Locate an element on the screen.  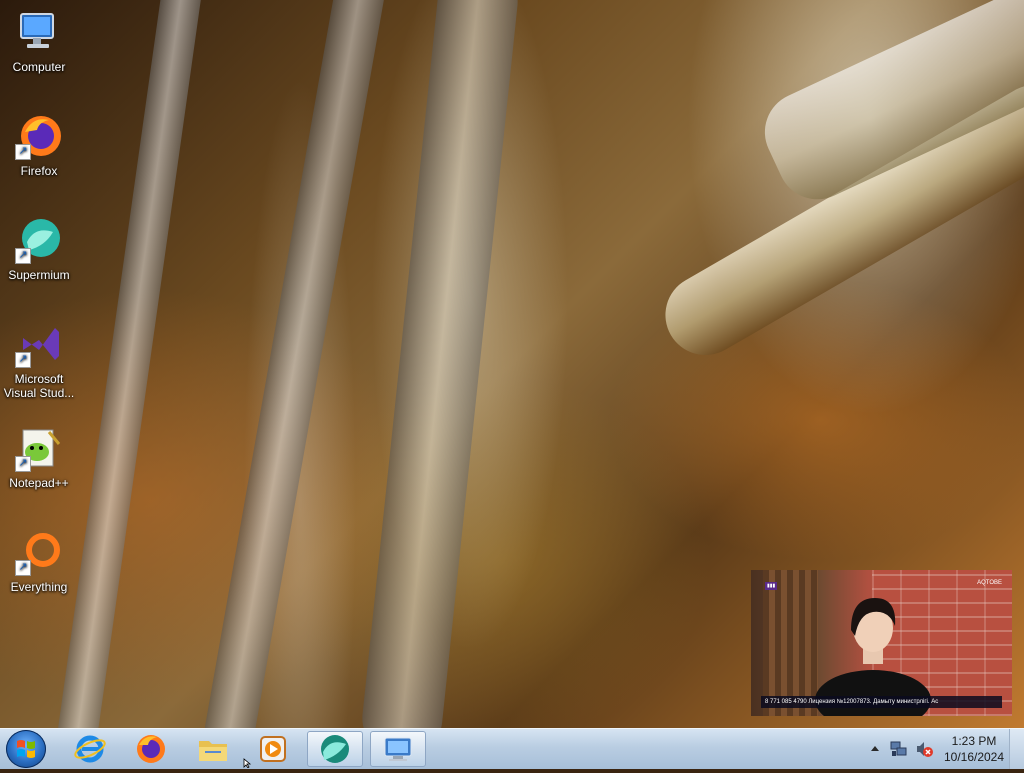
desktop-icon-supermium: ↗ Supermium is located at coordinates (39, 246).